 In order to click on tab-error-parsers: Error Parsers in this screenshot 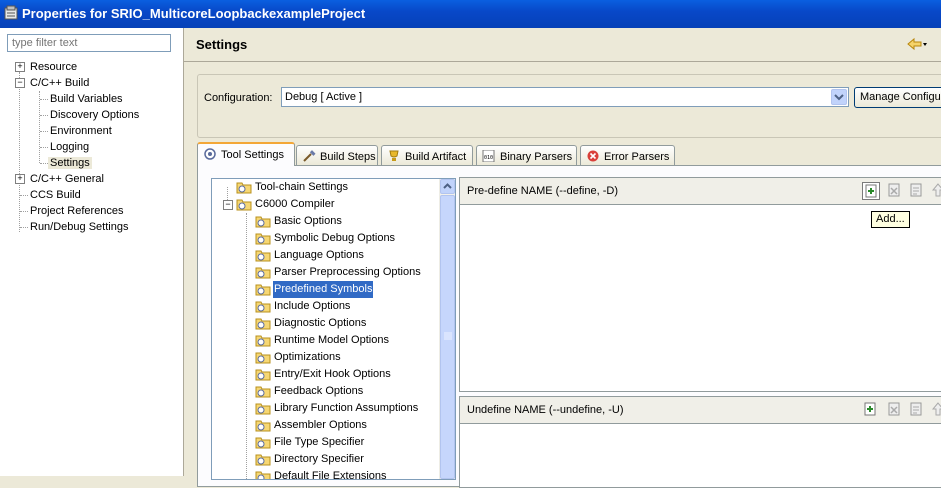, I will do `click(627, 155)`.